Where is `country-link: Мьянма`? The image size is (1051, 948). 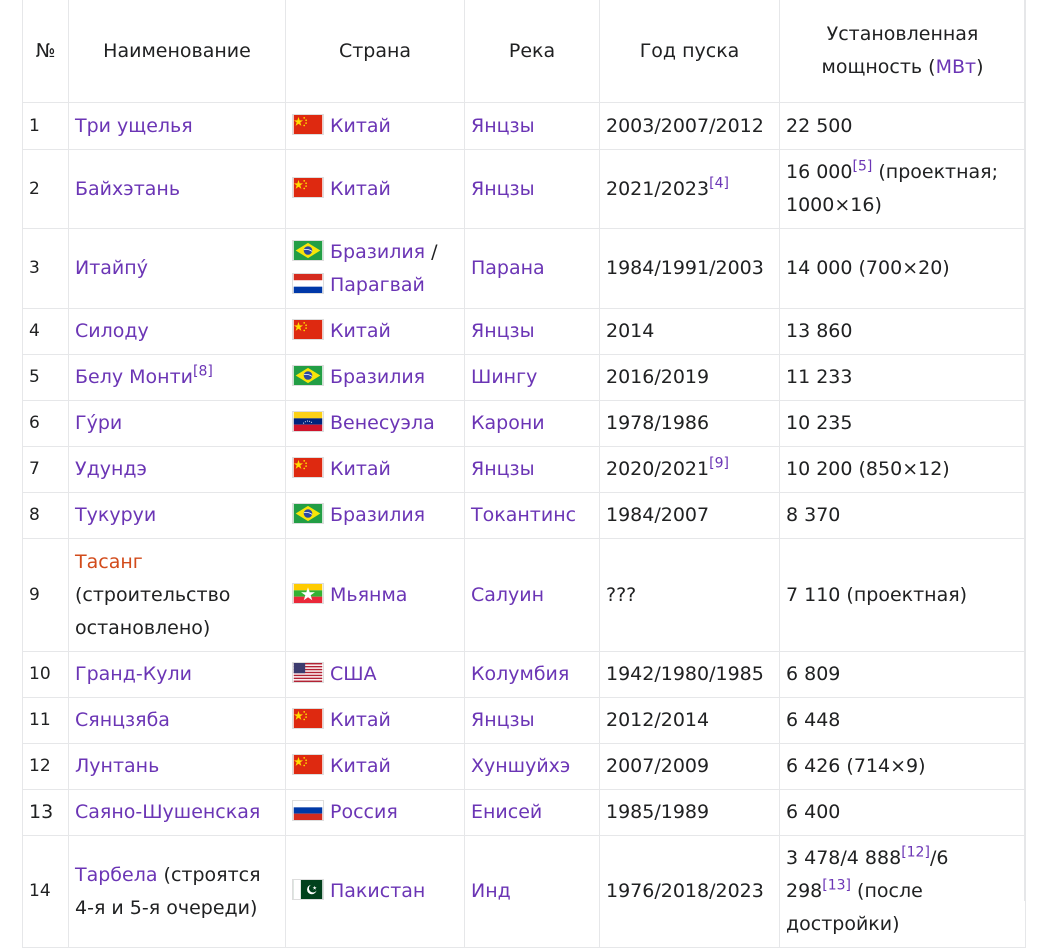
country-link: Мьянма is located at coordinates (368, 595).